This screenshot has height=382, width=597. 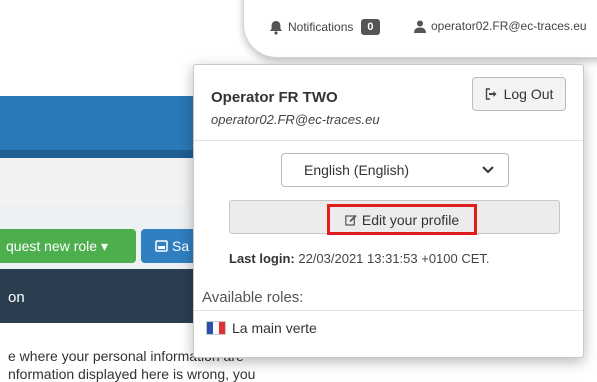 I want to click on role-label: La main verte, so click(x=274, y=328).